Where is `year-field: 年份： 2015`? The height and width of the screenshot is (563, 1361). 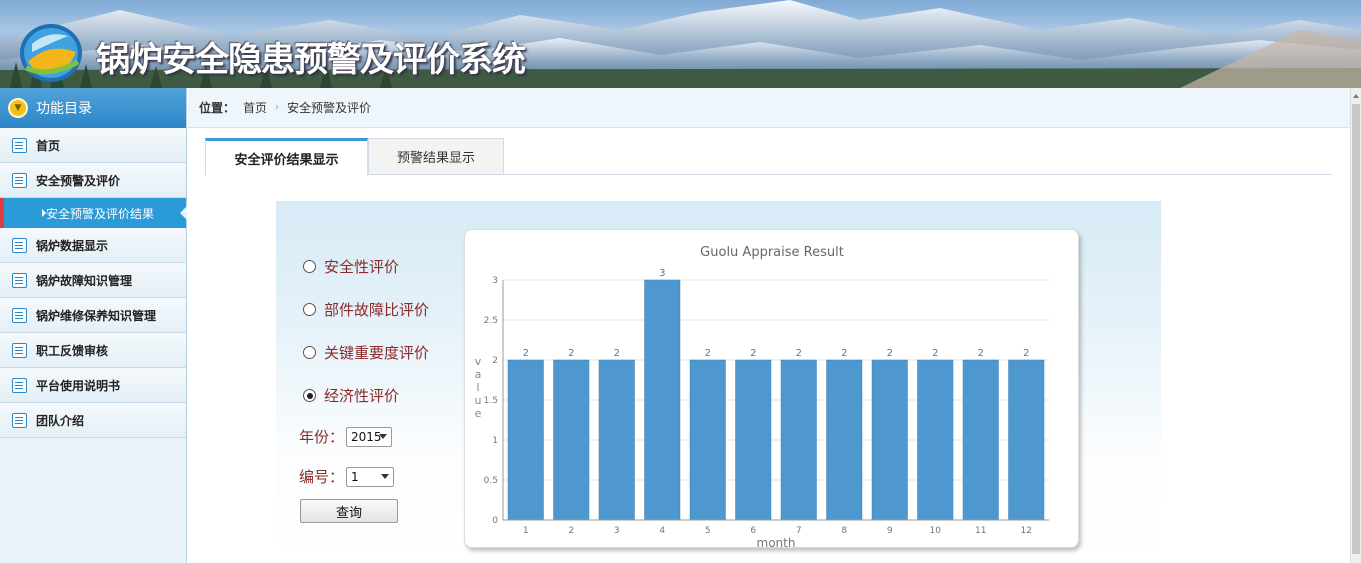
year-field: 年份： 2015 is located at coordinates (346, 436).